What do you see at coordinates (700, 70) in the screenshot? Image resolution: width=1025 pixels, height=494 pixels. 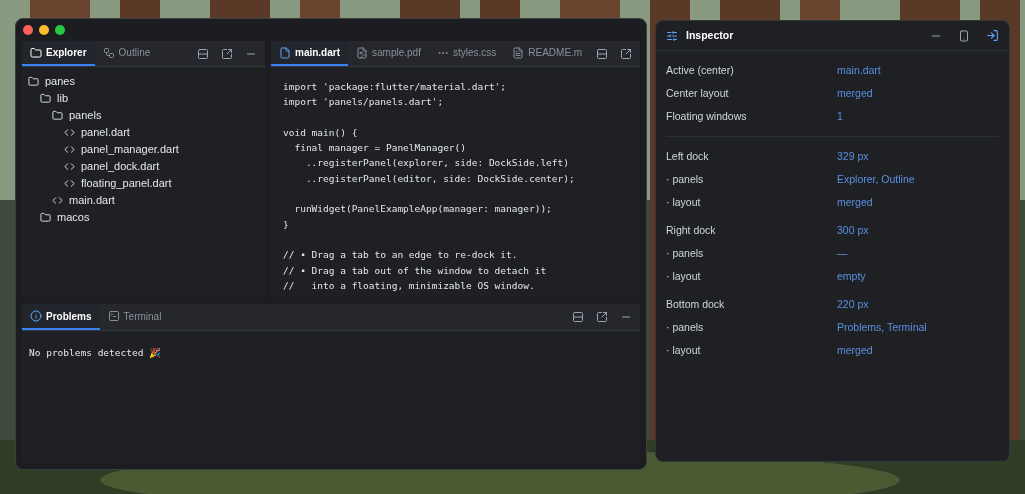 I see `property-label: Active (center)` at bounding box center [700, 70].